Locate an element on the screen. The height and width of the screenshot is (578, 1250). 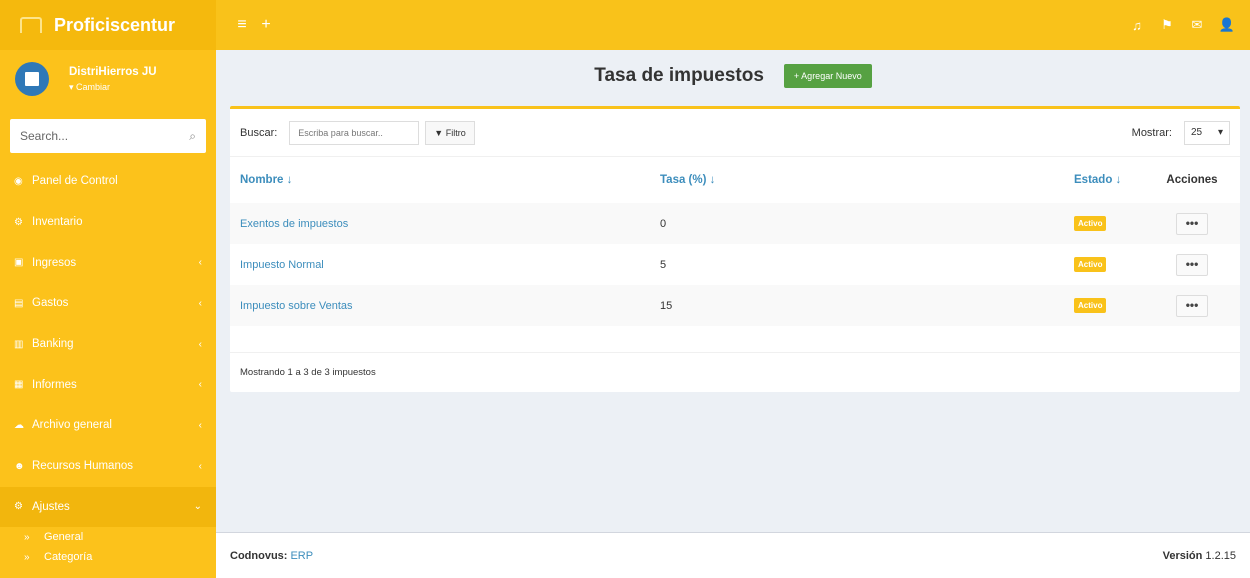
inventory-icon: ⚙ is located at coordinates (18, 222).